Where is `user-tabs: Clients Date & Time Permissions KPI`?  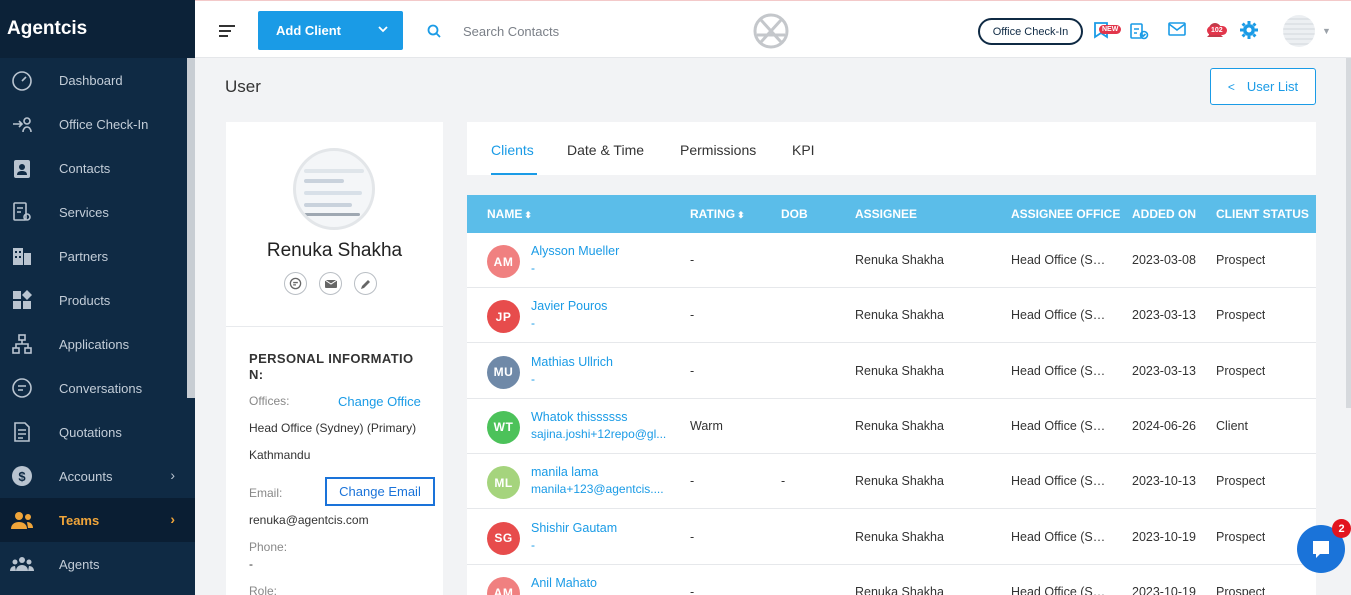 user-tabs: Clients Date & Time Permissions KPI is located at coordinates (891, 148).